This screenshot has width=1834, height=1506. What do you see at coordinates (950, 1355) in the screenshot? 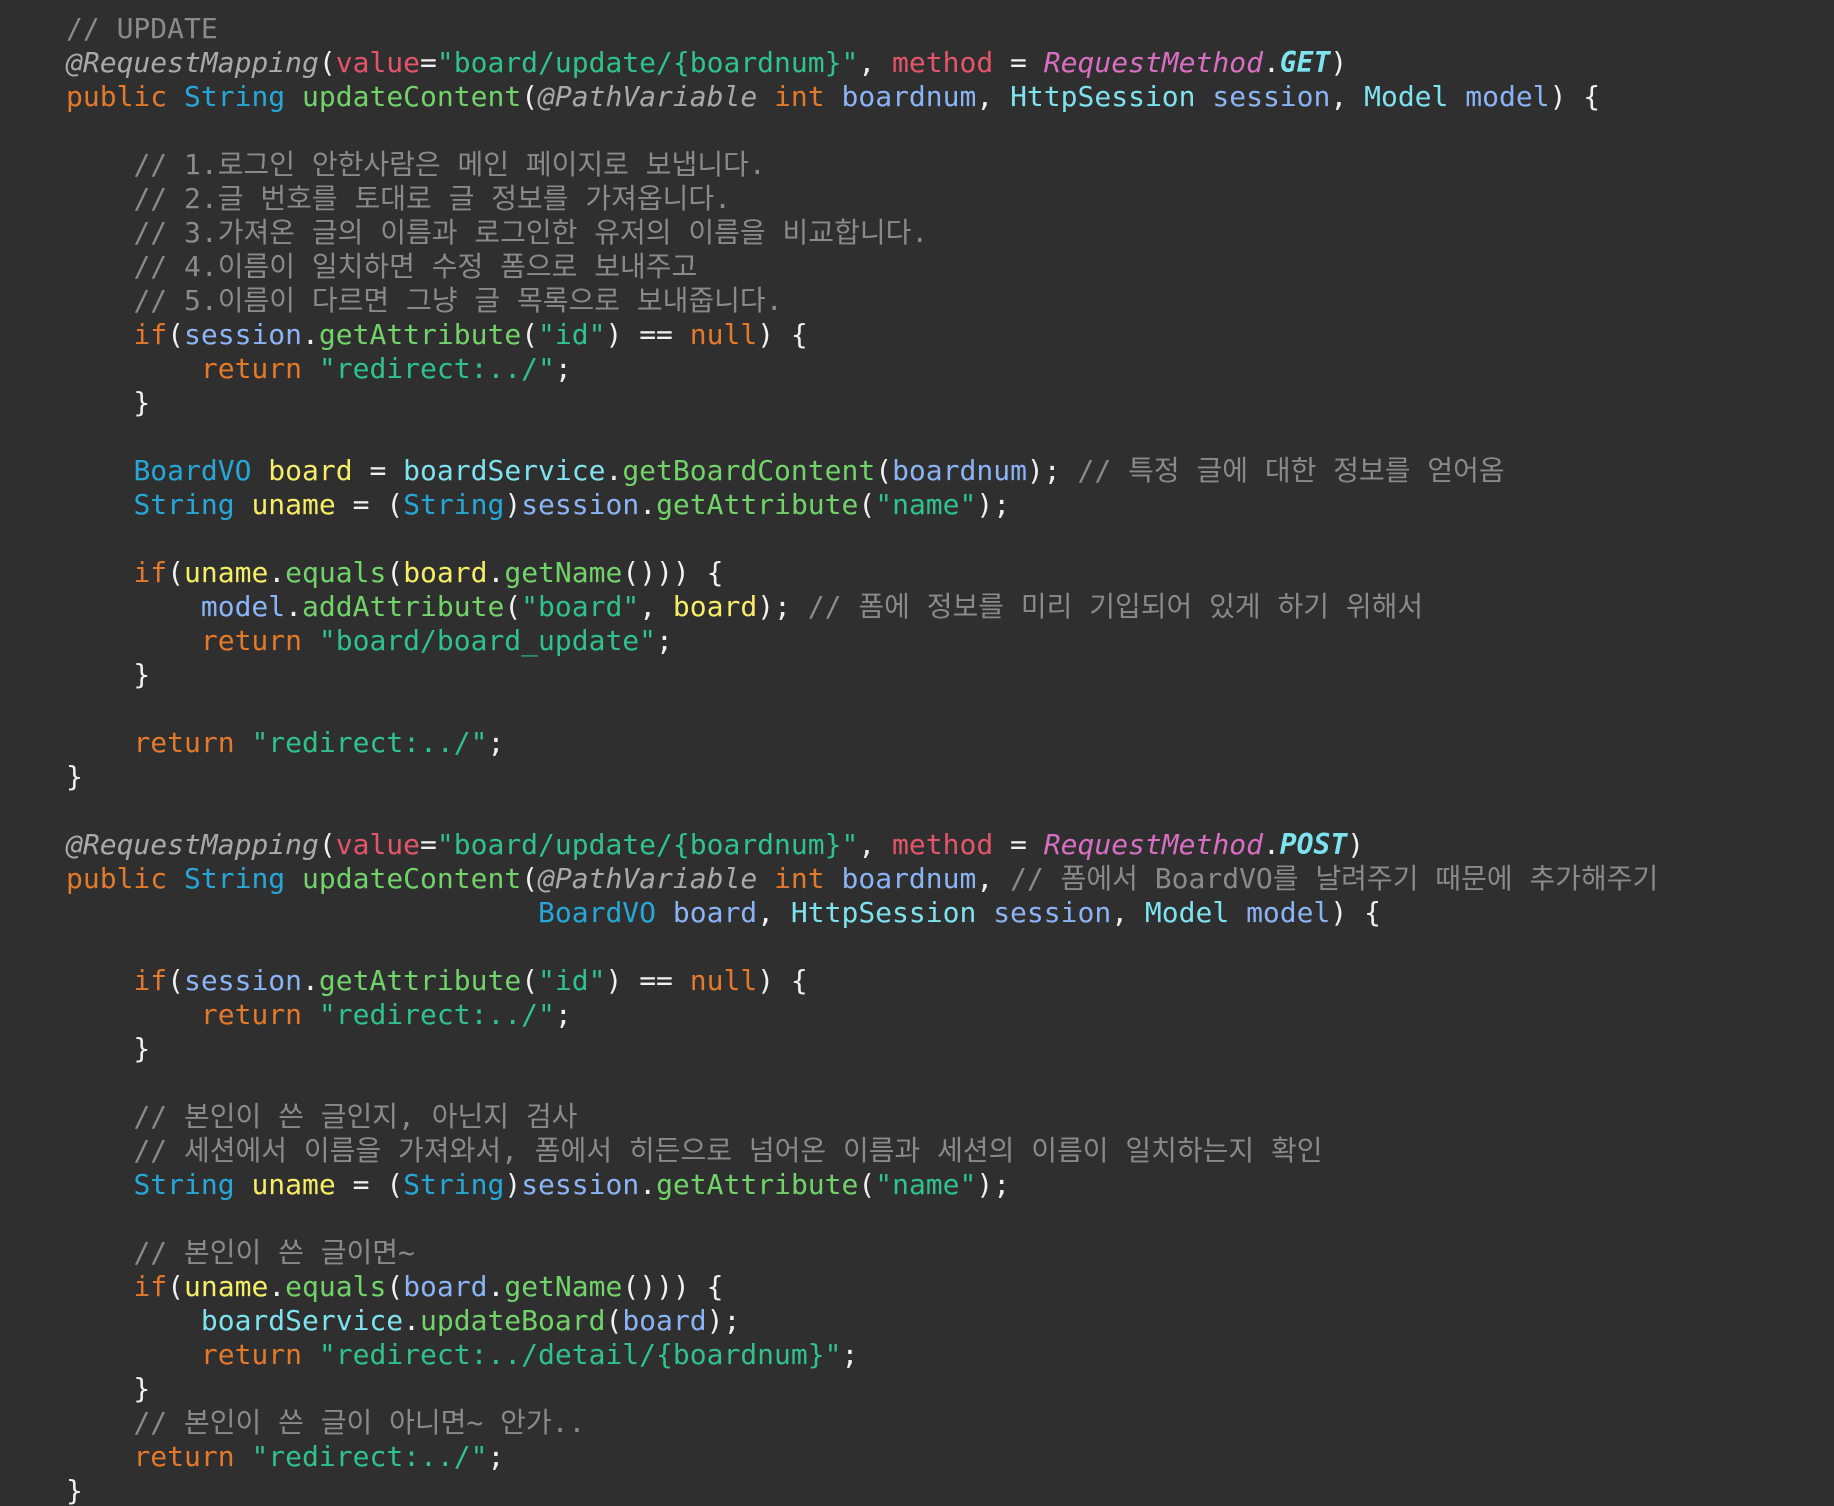
I see `code-line: return "redirect:../detail/{boardnum}";` at bounding box center [950, 1355].